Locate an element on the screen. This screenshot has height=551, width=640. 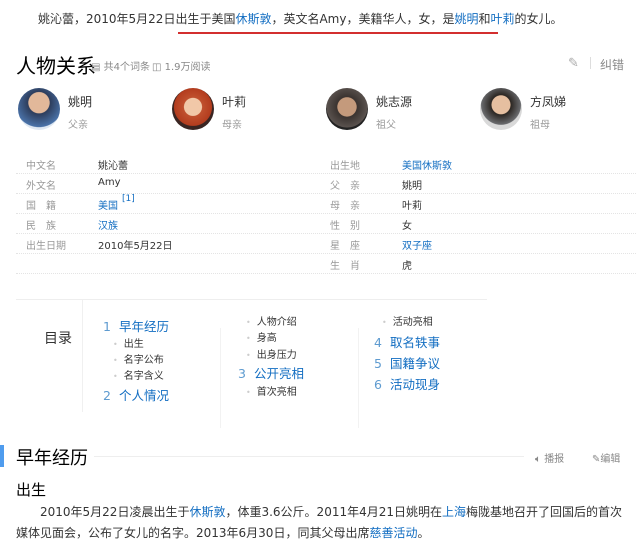
info-value: 虎 is located at coordinates (407, 266).